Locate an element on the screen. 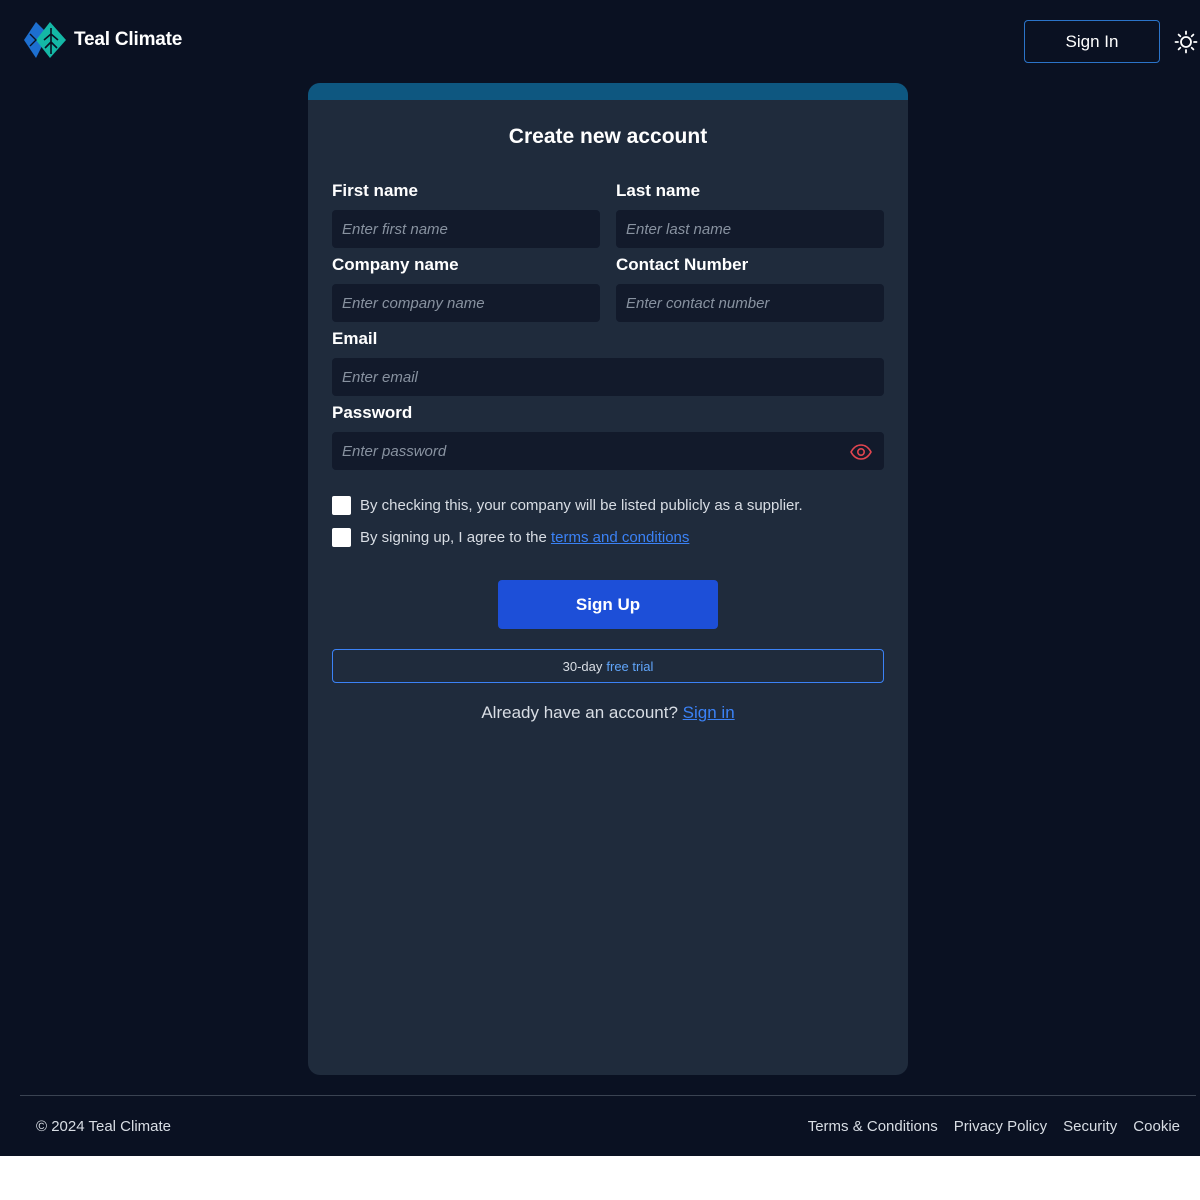  footer-link-privacy: Privacy Policy is located at coordinates (1000, 1126).